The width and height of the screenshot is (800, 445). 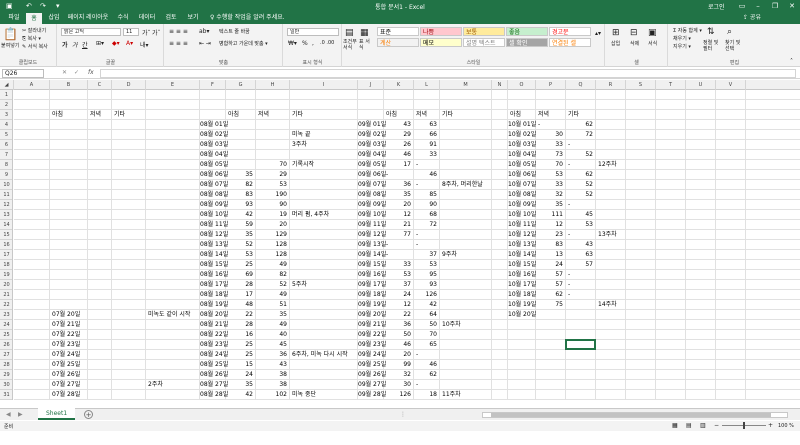 What do you see at coordinates (349, 33) in the screenshot?
I see `conditional-format-icon: ▤` at bounding box center [349, 33].